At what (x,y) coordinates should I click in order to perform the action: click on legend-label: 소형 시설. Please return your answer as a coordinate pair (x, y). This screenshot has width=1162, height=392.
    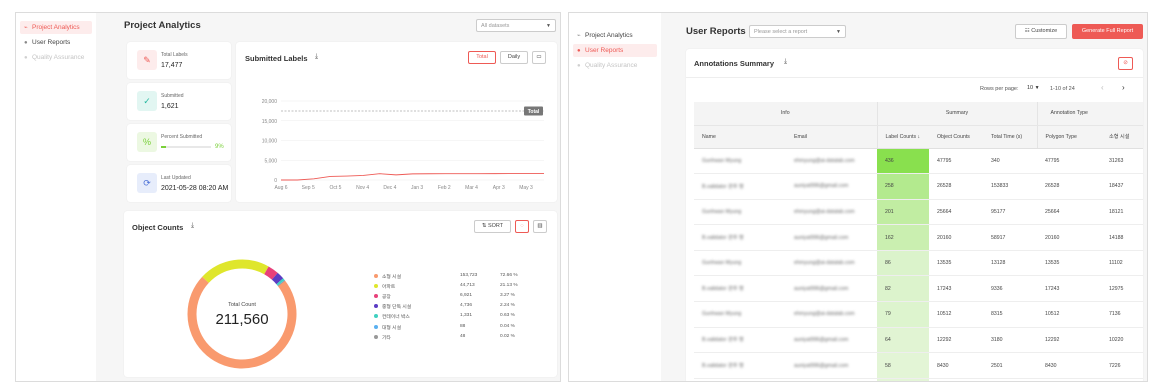
    Looking at the image, I should click on (391, 277).